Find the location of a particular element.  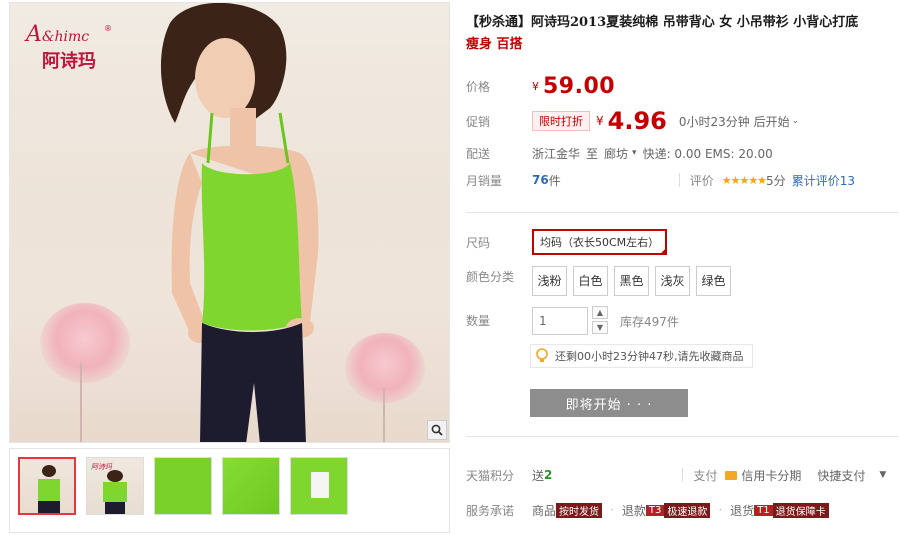

color-option-1: 浅粉 is located at coordinates (549, 281).